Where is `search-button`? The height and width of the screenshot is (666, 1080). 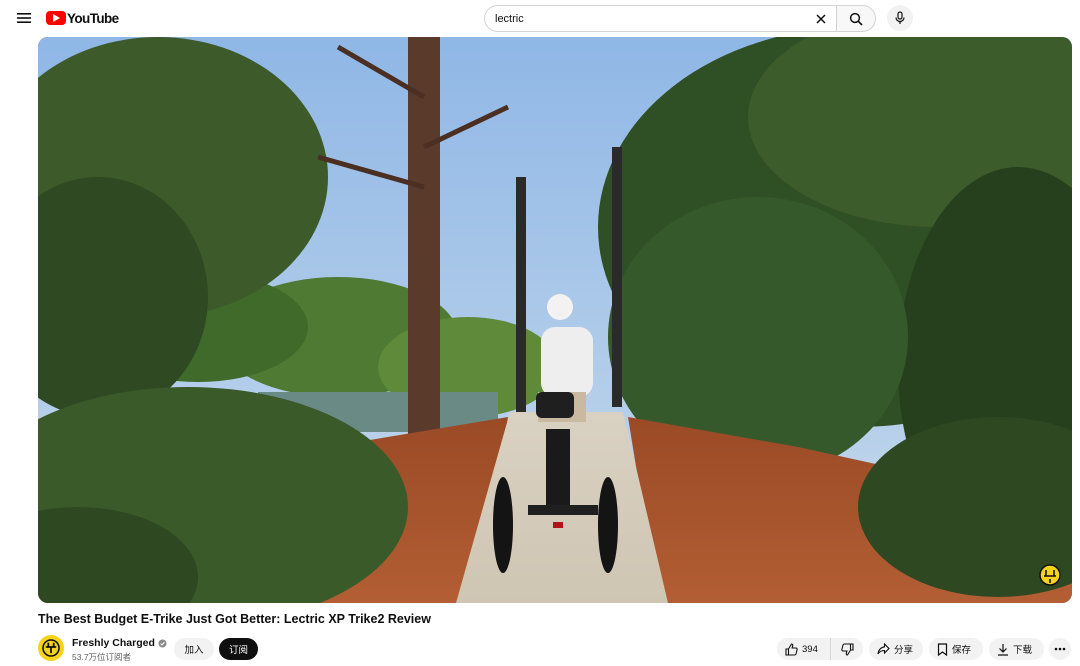 search-button is located at coordinates (856, 18).